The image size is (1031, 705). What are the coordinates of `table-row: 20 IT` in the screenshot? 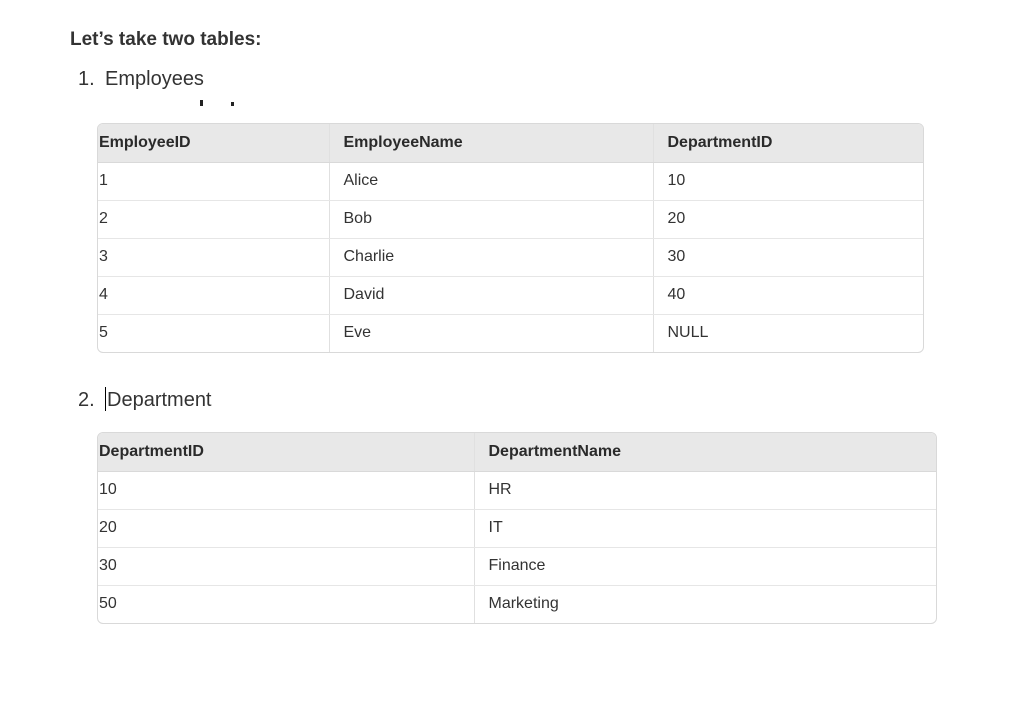 It's located at (517, 528).